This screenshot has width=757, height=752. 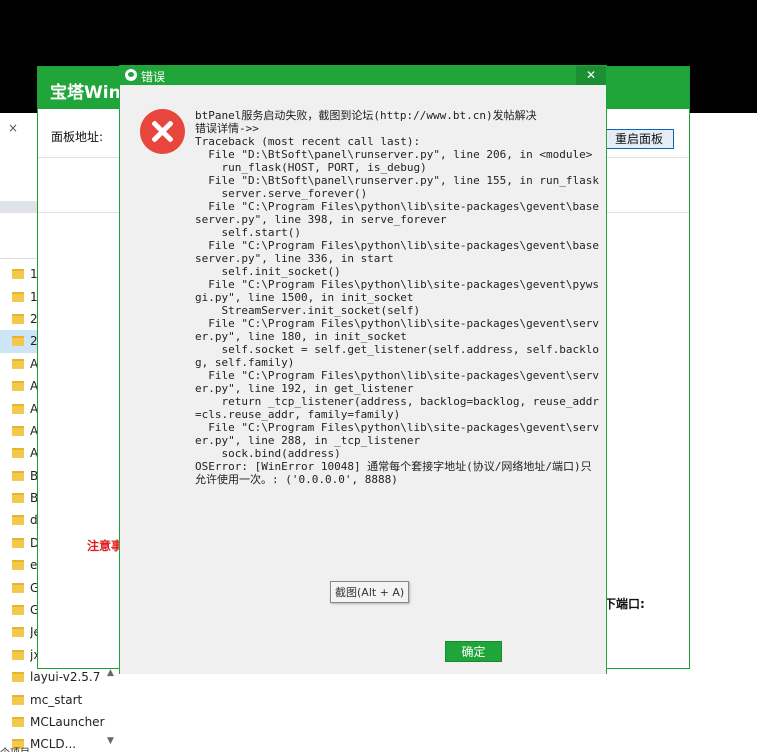 I want to click on list-item: MCLauncher, so click(x=60, y=722).